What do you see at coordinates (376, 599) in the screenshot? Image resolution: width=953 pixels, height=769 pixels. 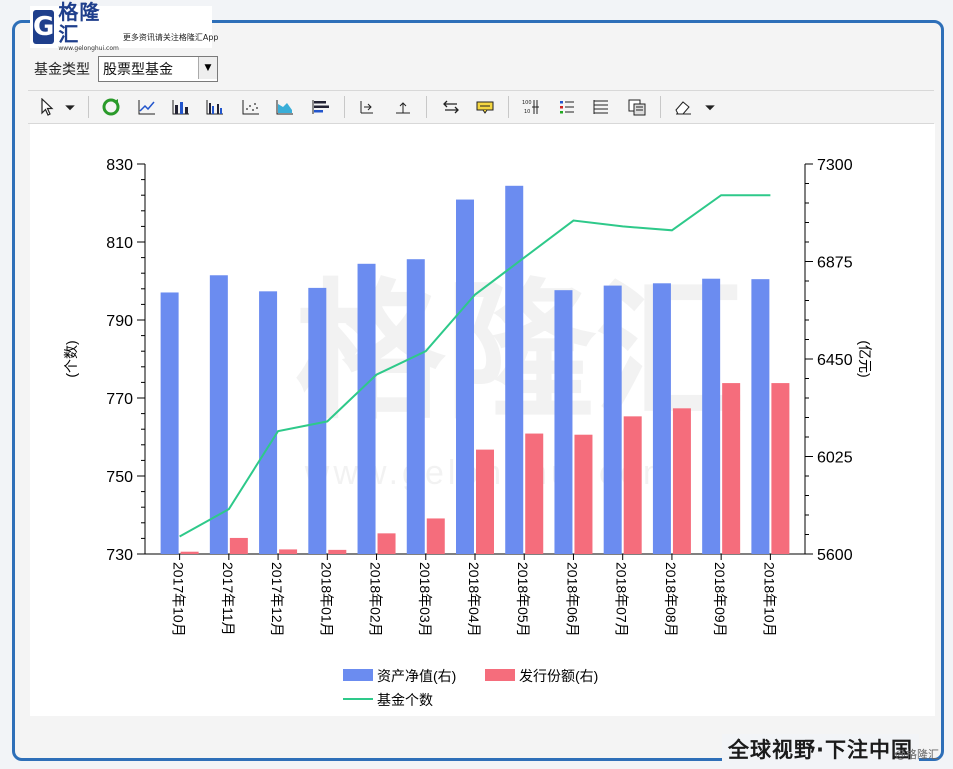 I see `x-tick-label: 2018年02月` at bounding box center [376, 599].